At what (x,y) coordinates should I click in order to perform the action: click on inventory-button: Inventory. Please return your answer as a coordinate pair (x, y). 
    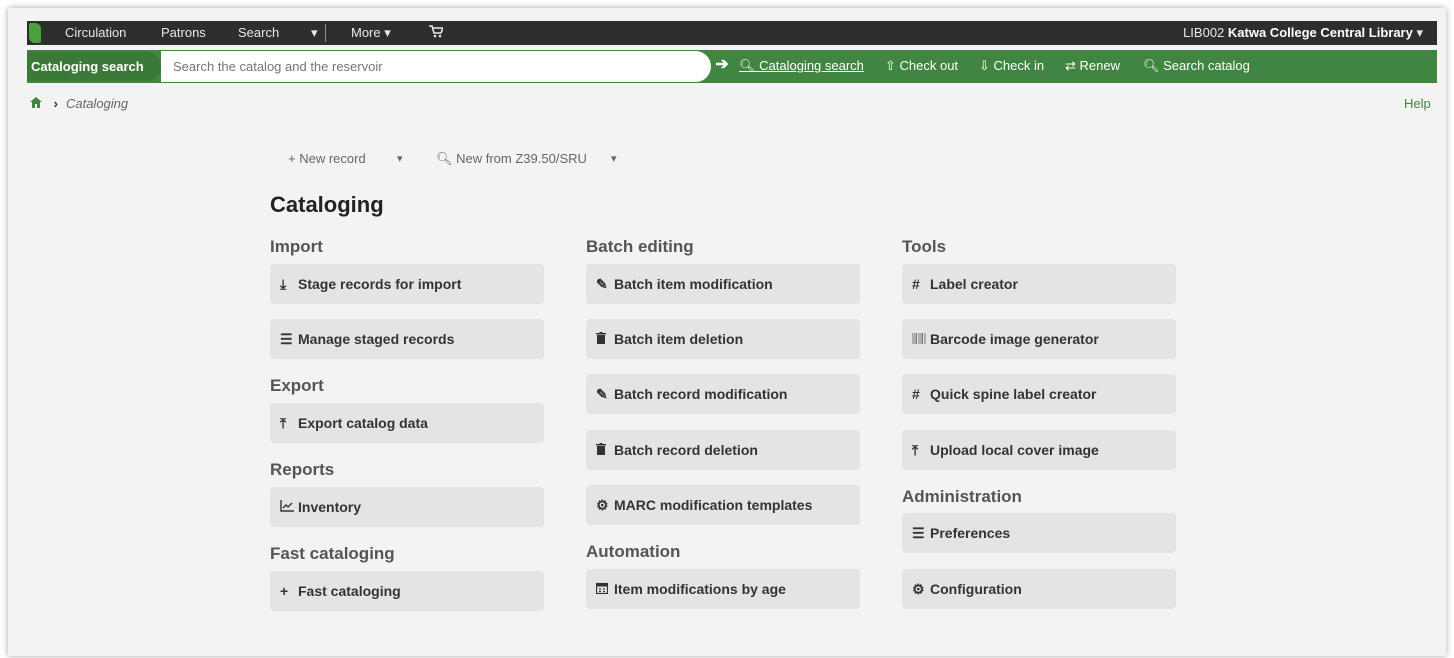
    Looking at the image, I should click on (407, 507).